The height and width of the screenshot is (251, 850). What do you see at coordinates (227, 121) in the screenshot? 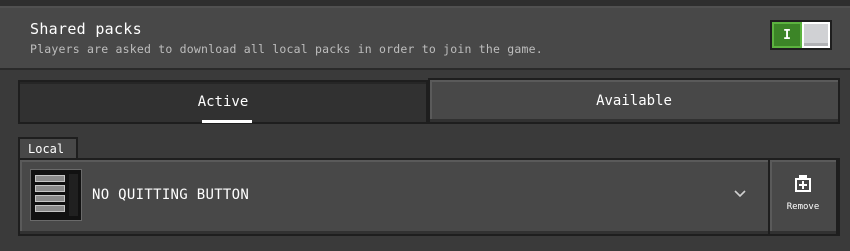
I see `tab-selected-underline` at bounding box center [227, 121].